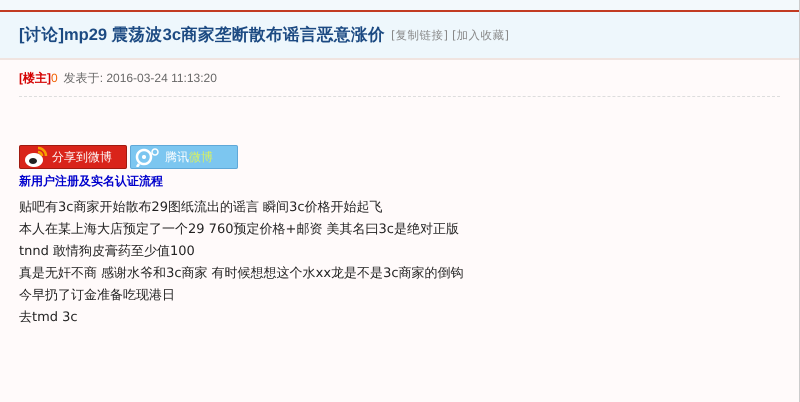 This screenshot has height=402, width=800. I want to click on post-text: tnnd 敢情狗皮膏药至少值100, so click(107, 252).